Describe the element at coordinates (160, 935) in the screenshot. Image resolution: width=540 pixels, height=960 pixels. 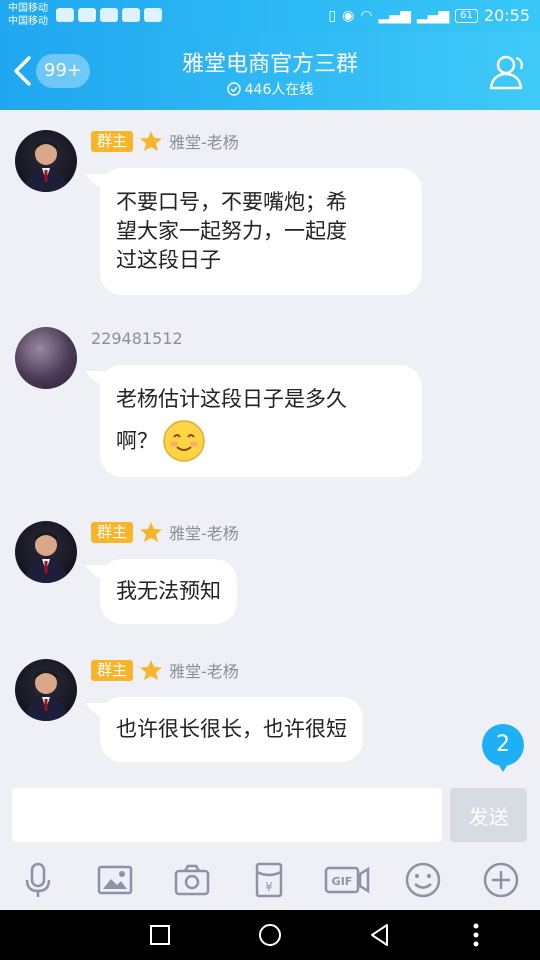
I see `recent-apps-icon` at that location.